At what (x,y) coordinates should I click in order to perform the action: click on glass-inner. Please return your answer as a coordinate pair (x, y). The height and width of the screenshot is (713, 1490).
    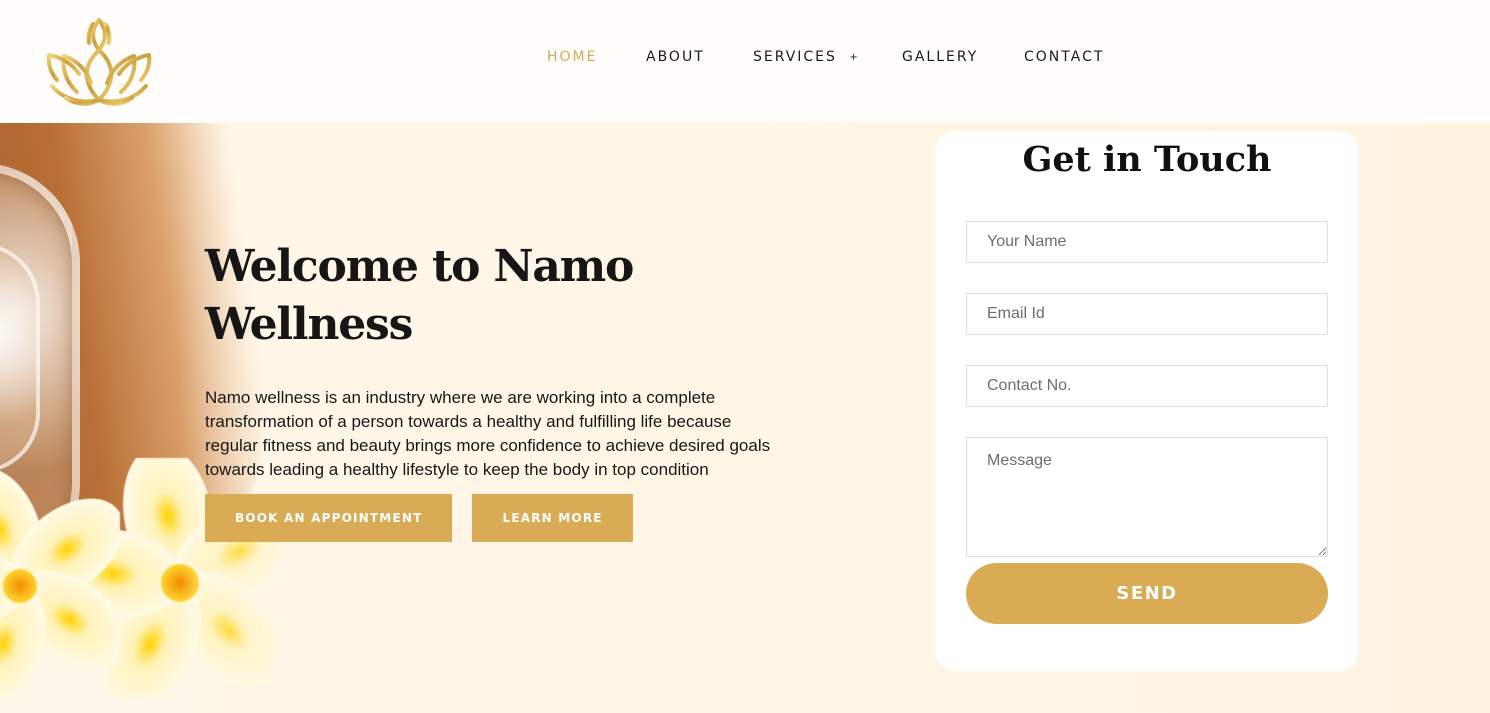
    Looking at the image, I should click on (20, 358).